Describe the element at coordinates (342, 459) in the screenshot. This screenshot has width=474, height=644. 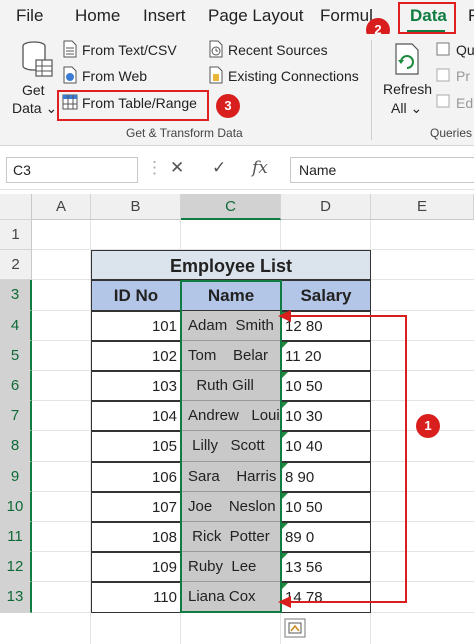
I see `annotation-arrows` at that location.